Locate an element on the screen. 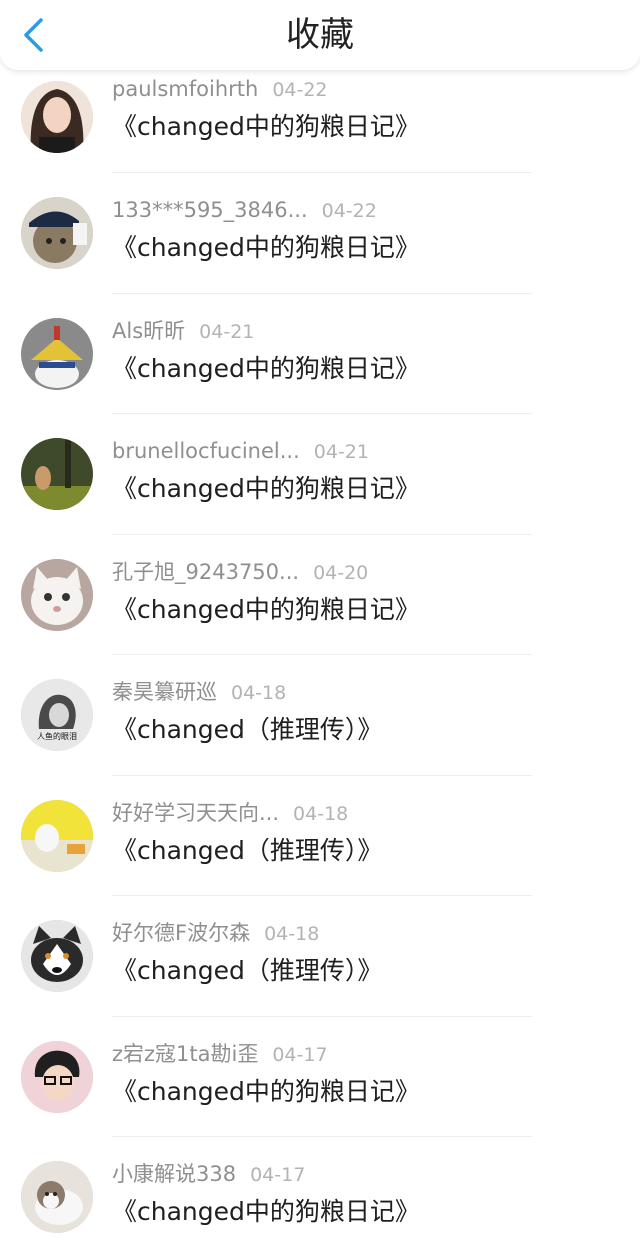 The image size is (640, 1251). forest-child-avatar-image is located at coordinates (57, 474).